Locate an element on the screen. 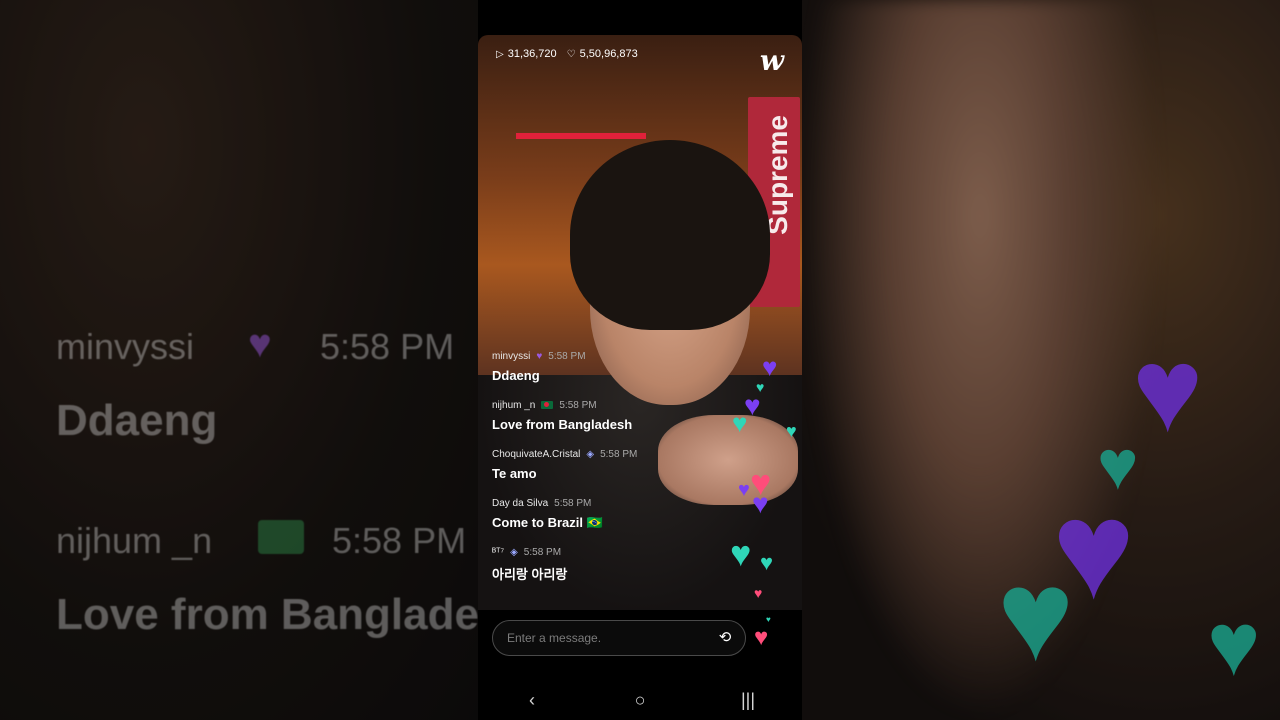 This screenshot has height=720, width=1280. purple-heart-icon: ♥ is located at coordinates (539, 356).